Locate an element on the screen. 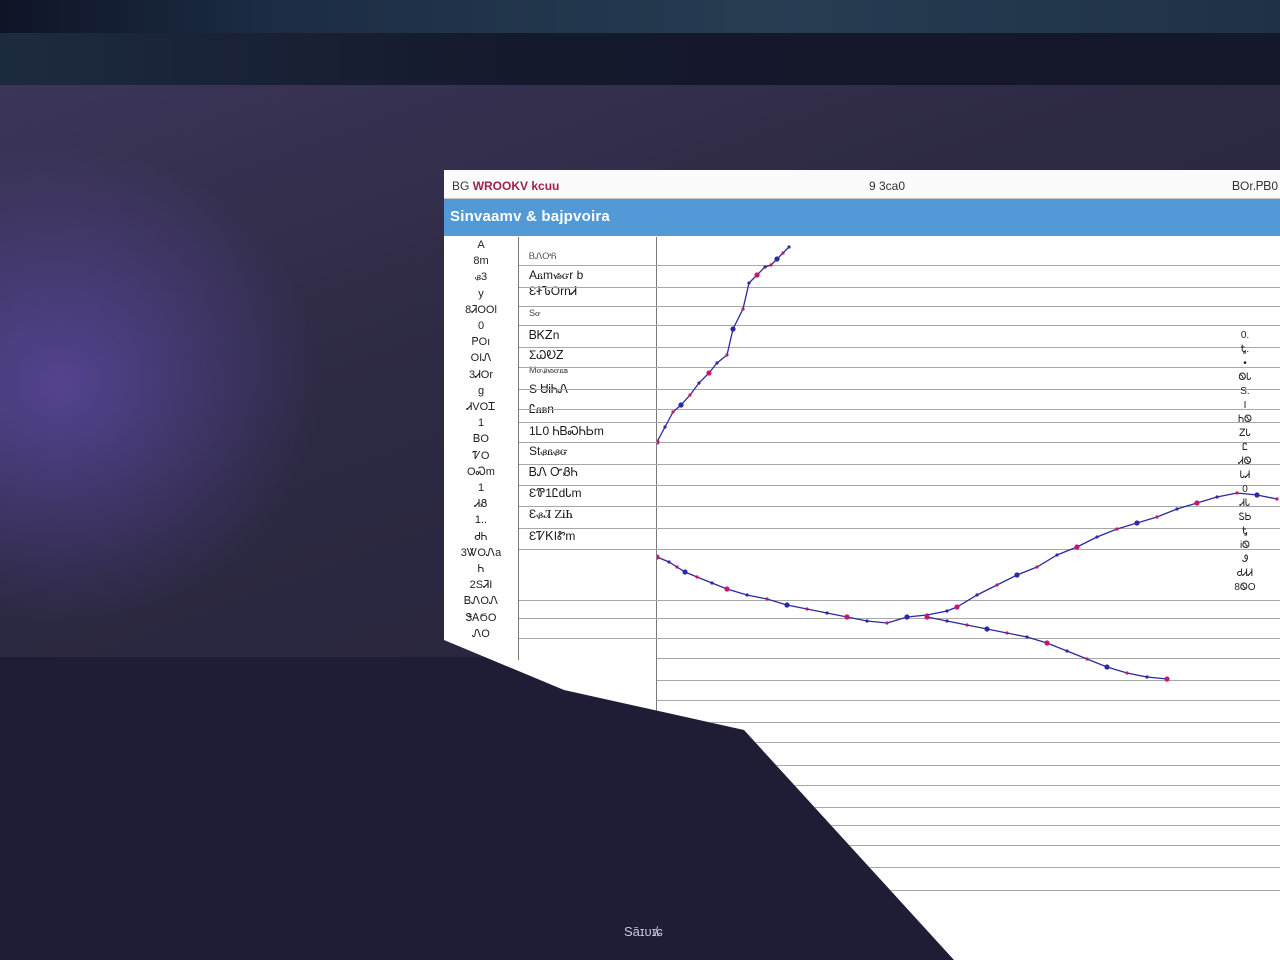 The height and width of the screenshot is (960, 1280). title-center-info: 9 3ca0 is located at coordinates (887, 186).